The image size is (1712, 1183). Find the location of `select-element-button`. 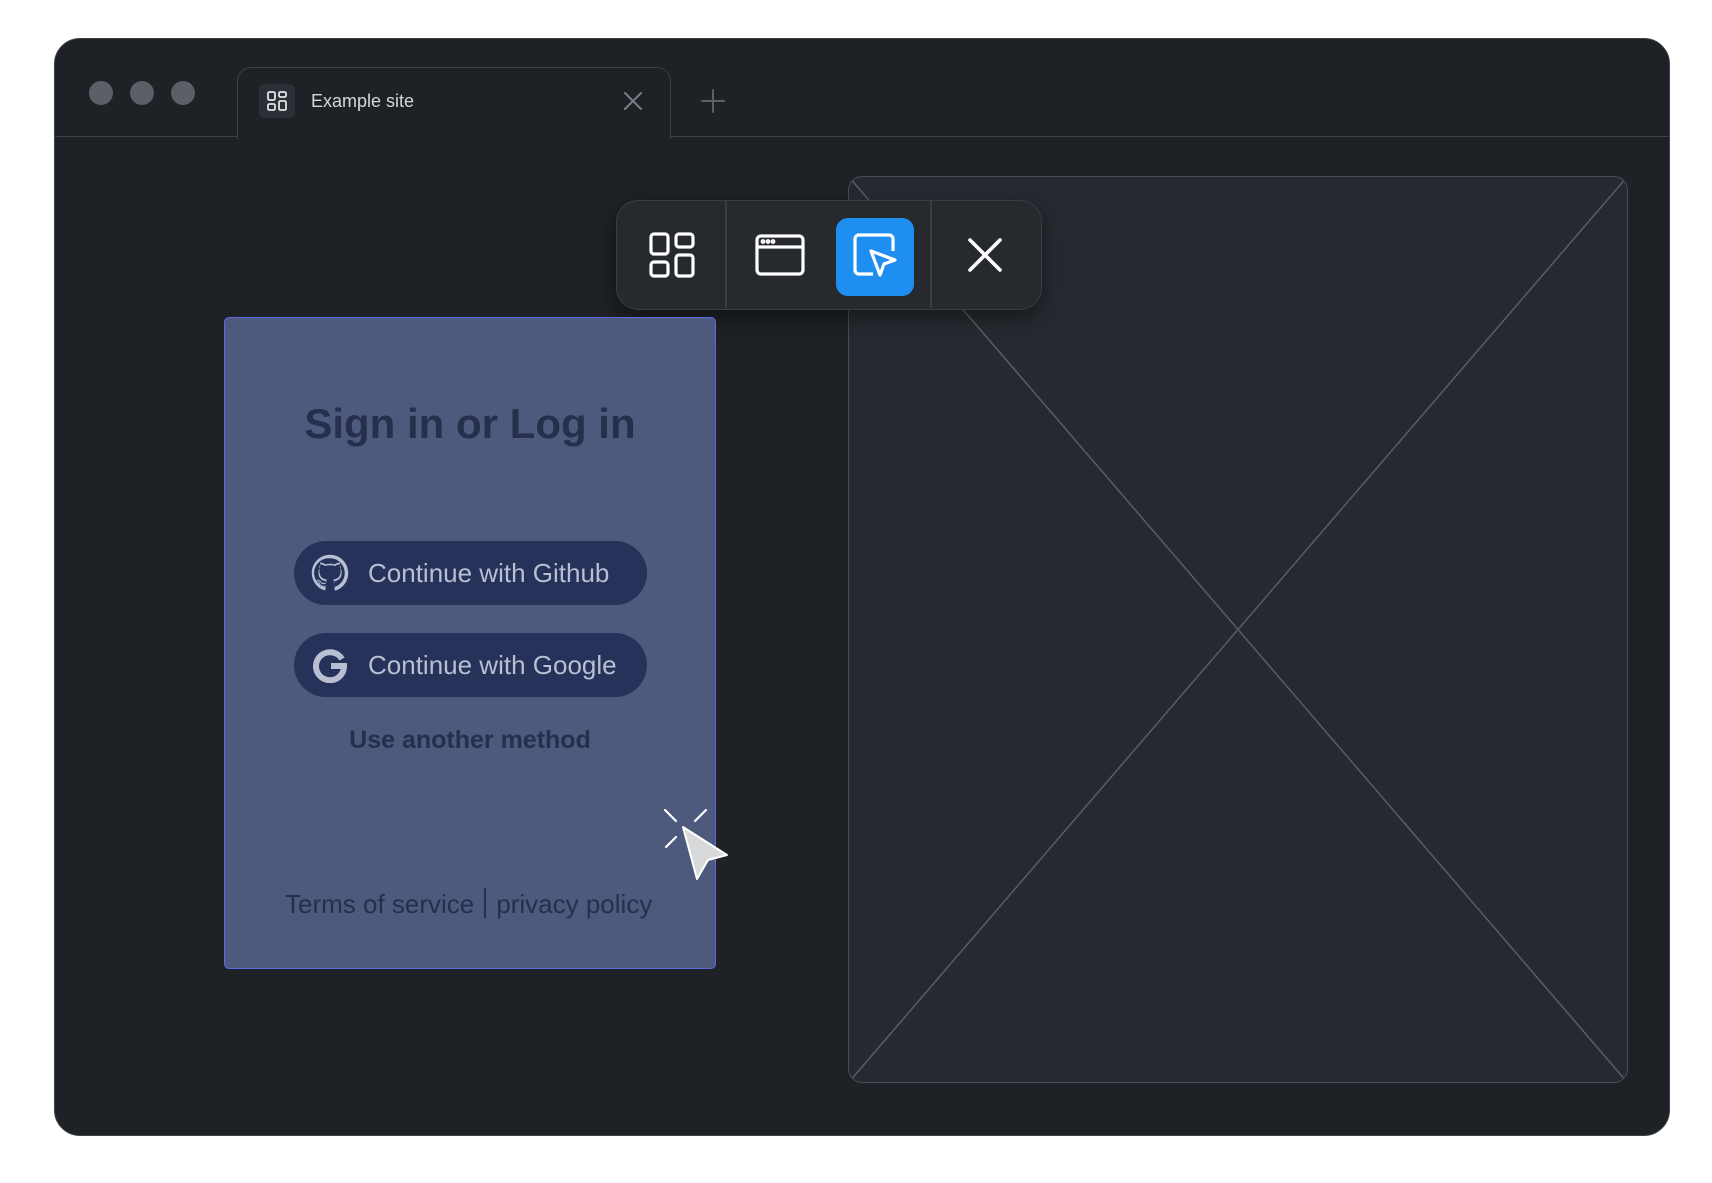

select-element-button is located at coordinates (875, 257).